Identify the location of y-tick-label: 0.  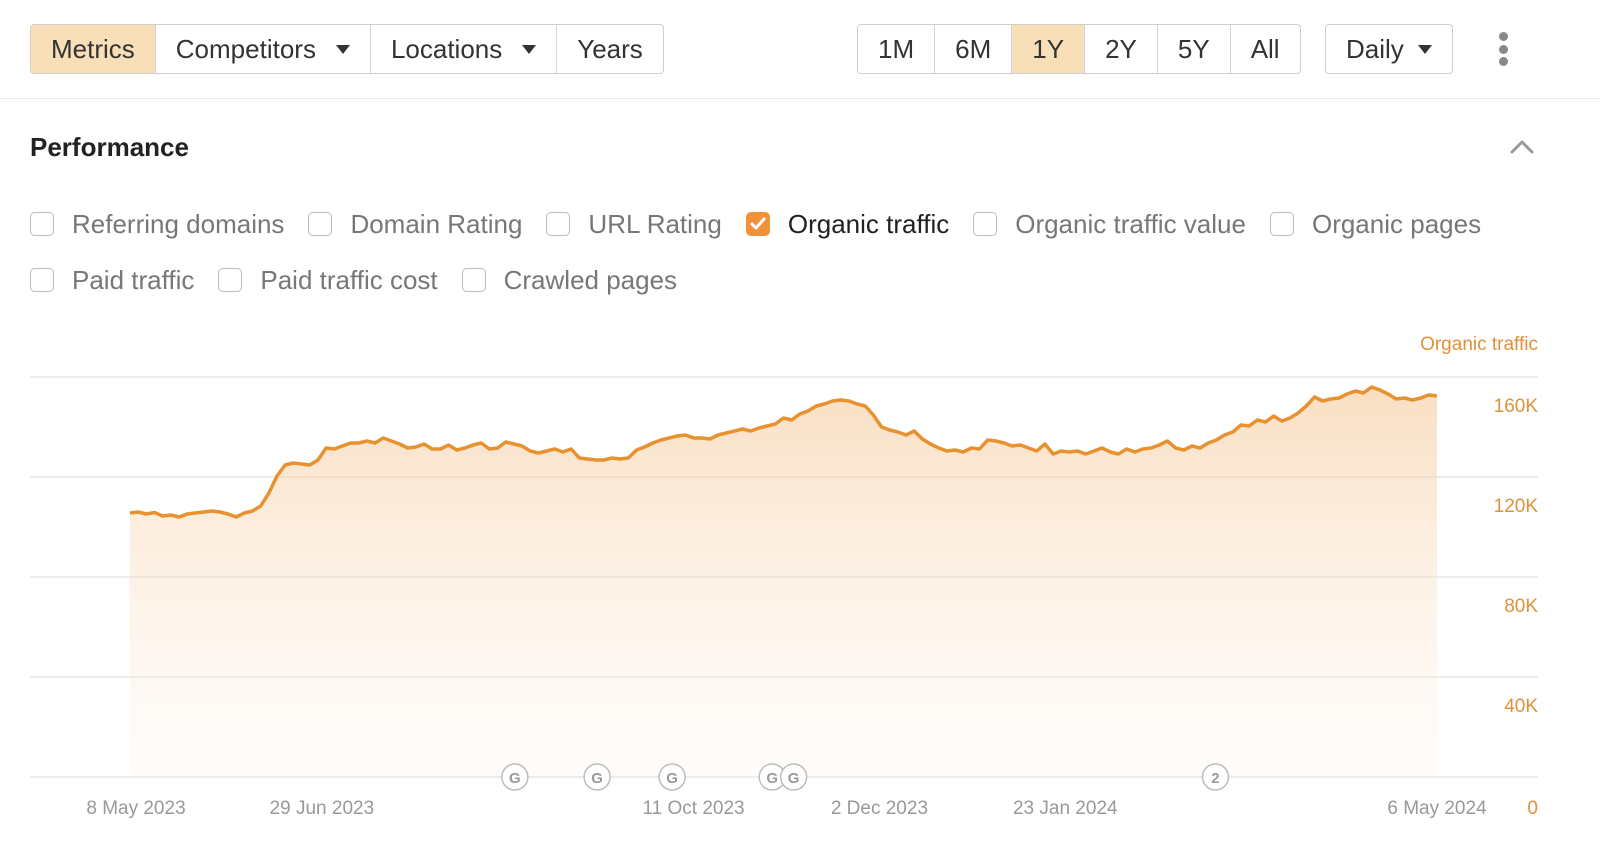
(1532, 808).